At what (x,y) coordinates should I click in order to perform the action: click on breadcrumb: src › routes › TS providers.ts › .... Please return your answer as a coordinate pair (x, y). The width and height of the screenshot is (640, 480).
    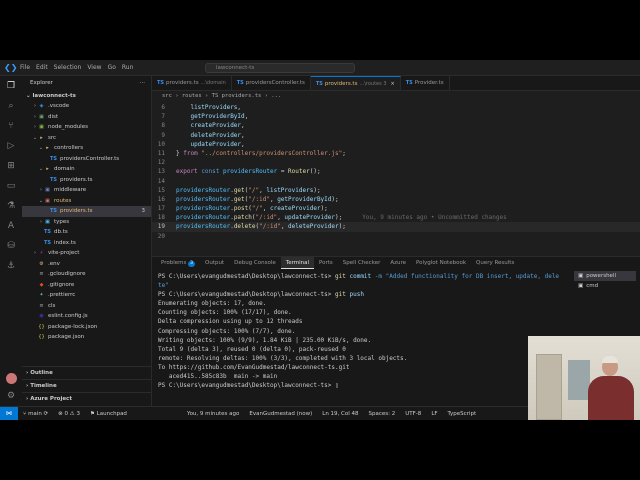
    Looking at the image, I should click on (396, 96).